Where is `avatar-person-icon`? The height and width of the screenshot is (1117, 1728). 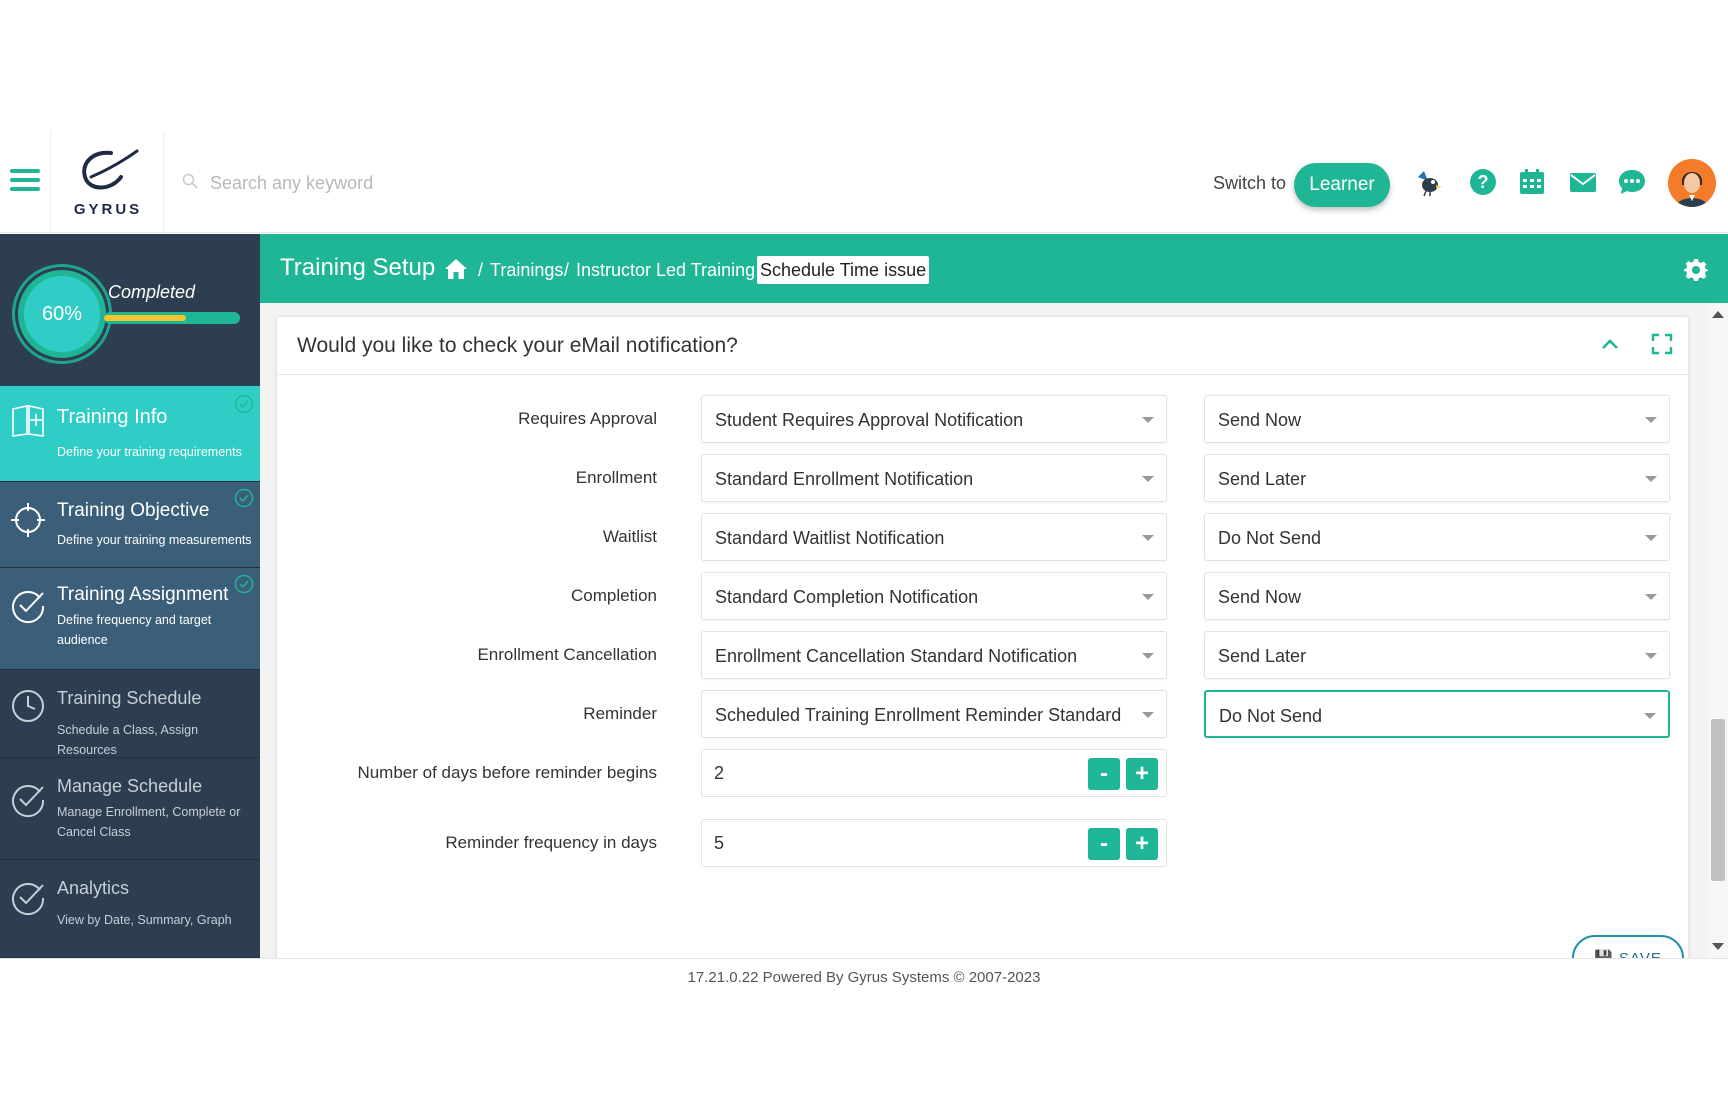
avatar-person-icon is located at coordinates (1692, 183).